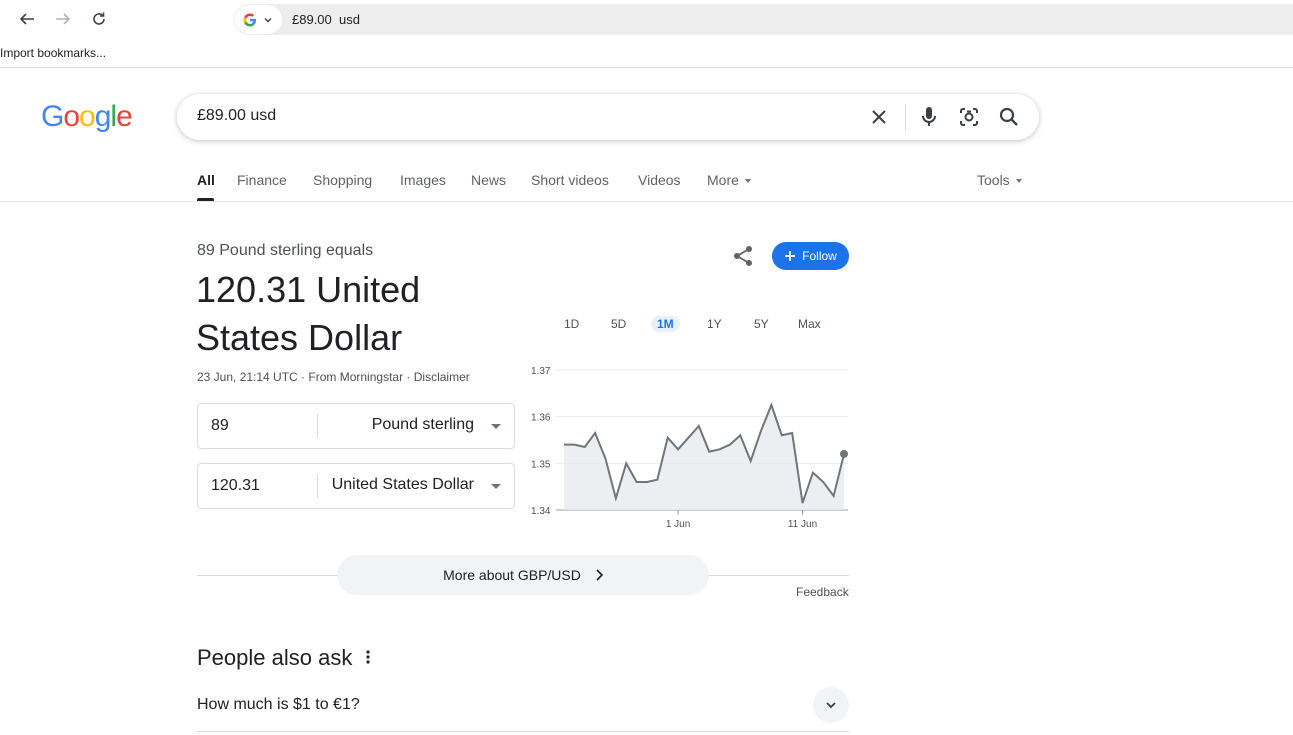 This screenshot has width=1293, height=735. What do you see at coordinates (488, 180) in the screenshot?
I see `tab-news: News` at bounding box center [488, 180].